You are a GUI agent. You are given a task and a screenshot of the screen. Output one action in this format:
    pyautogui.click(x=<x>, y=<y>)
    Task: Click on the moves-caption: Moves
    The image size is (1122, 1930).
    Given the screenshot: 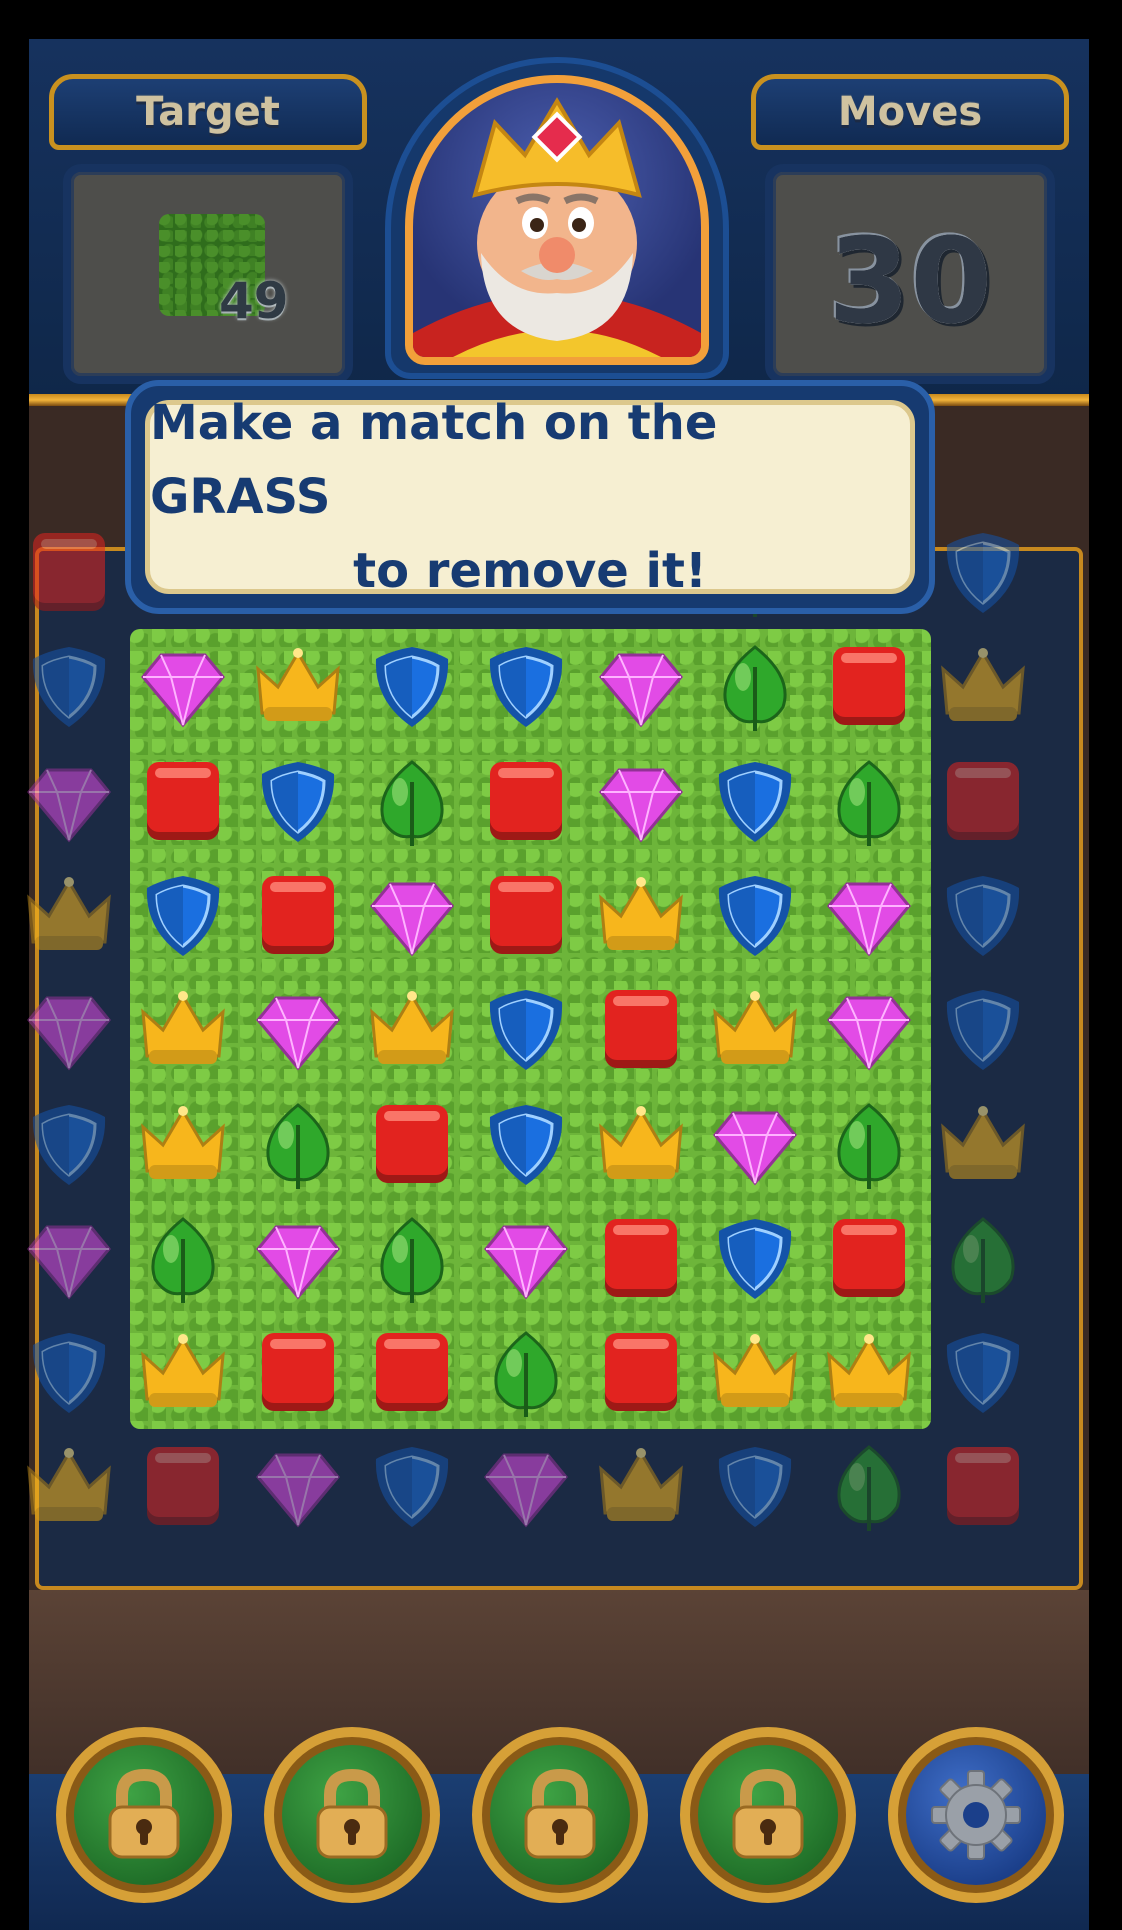 What is the action you would take?
    pyautogui.click(x=910, y=112)
    